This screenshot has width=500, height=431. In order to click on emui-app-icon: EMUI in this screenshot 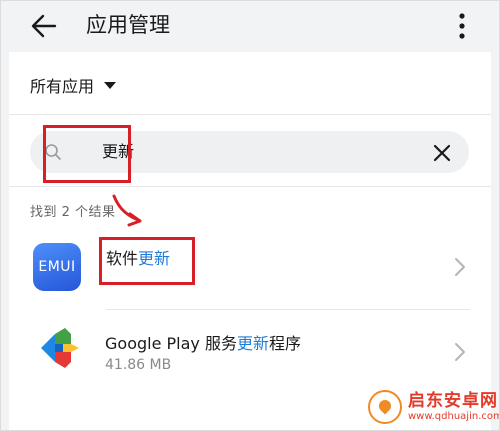, I will do `click(57, 267)`.